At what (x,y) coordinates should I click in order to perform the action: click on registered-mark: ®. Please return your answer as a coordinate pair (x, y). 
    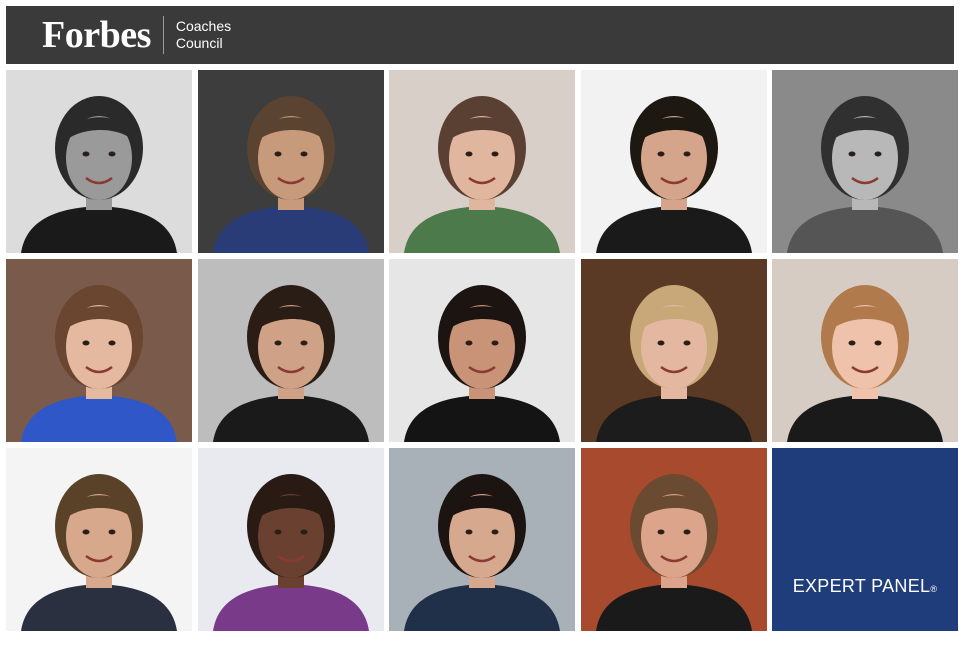
    Looking at the image, I should click on (934, 589).